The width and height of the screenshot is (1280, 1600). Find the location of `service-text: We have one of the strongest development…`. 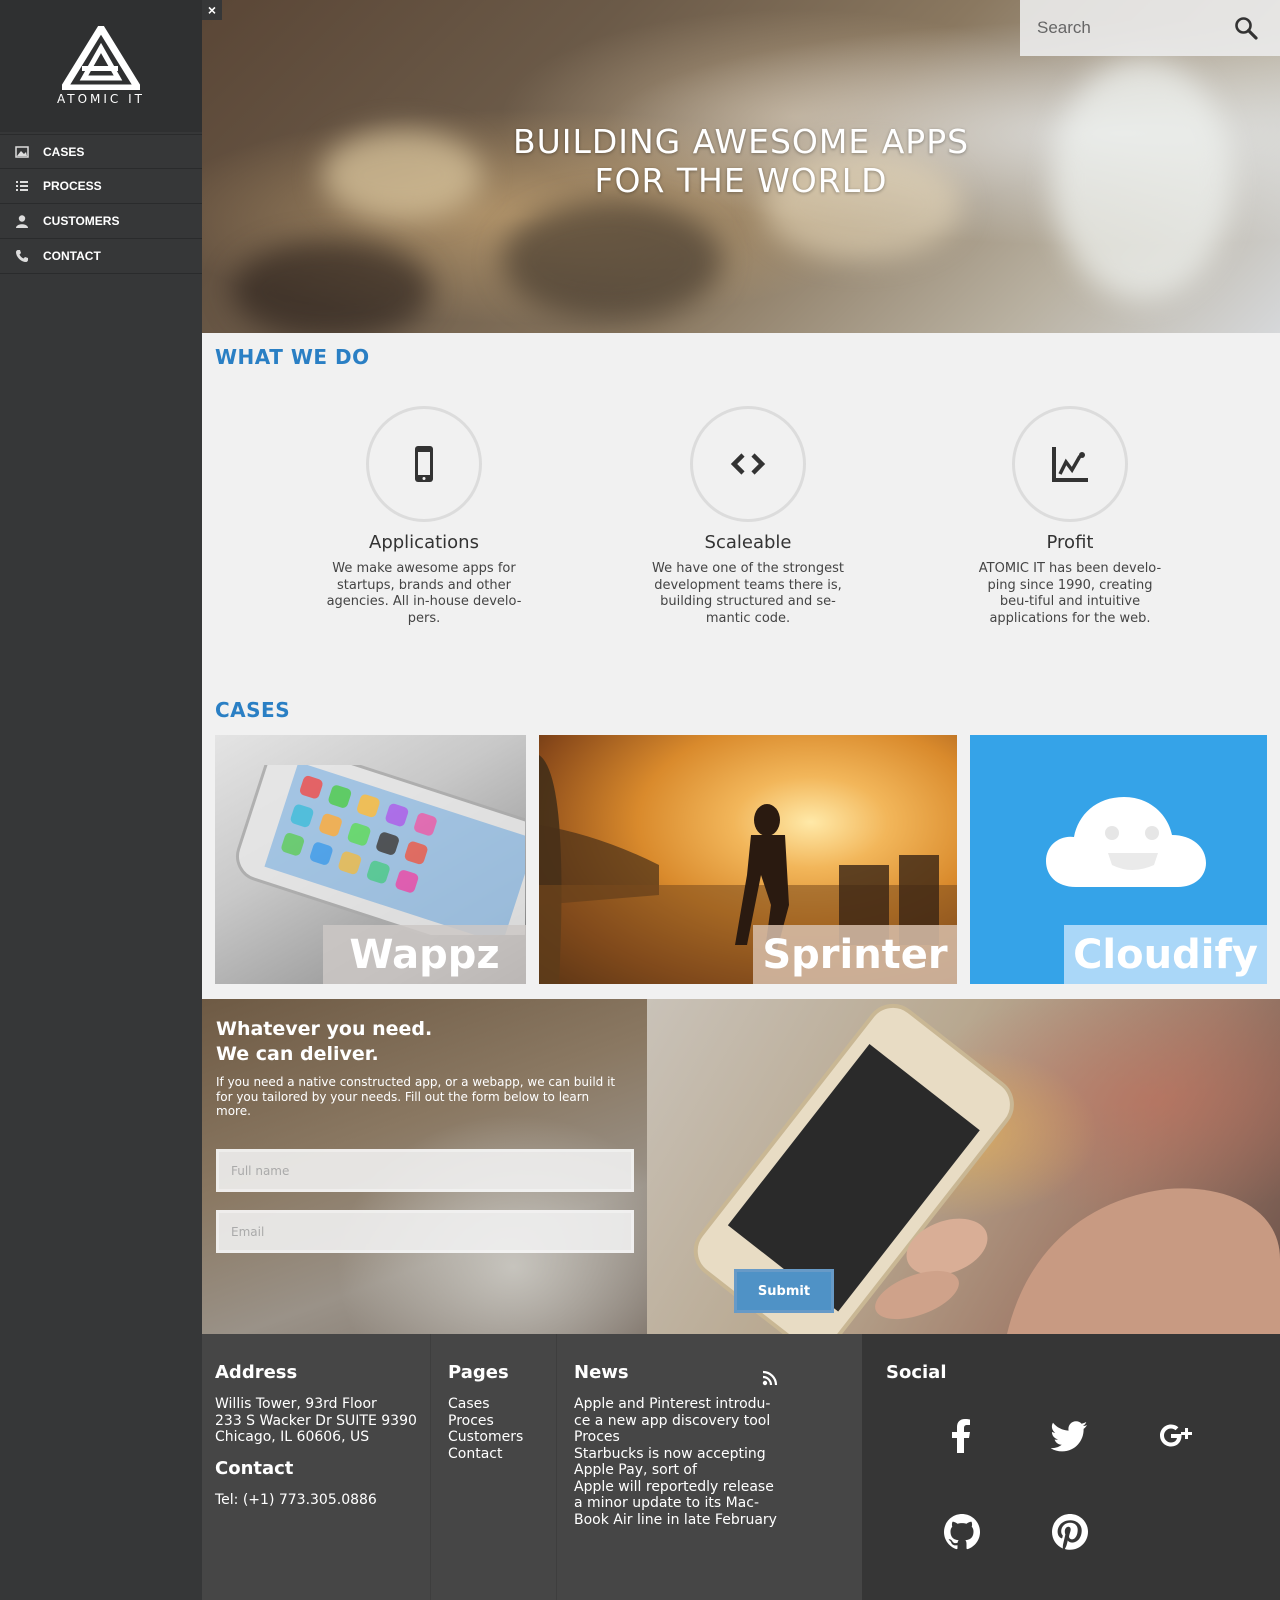

service-text: We have one of the strongest development… is located at coordinates (748, 593).